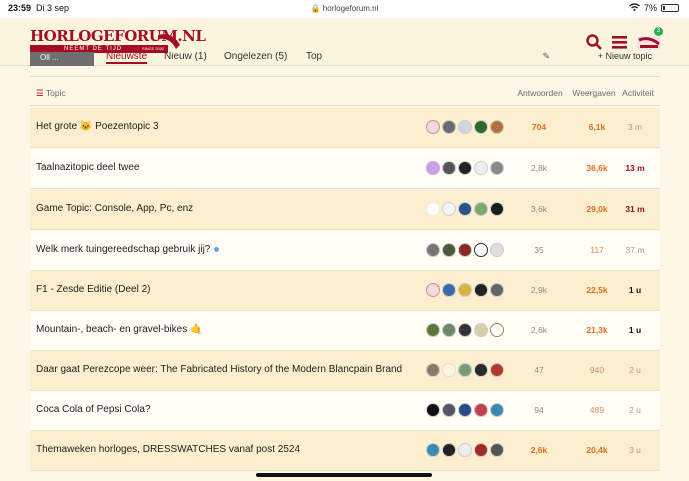 The image size is (689, 481). I want to click on topic-title: Taalnazitopic deel twee, so click(87, 167).